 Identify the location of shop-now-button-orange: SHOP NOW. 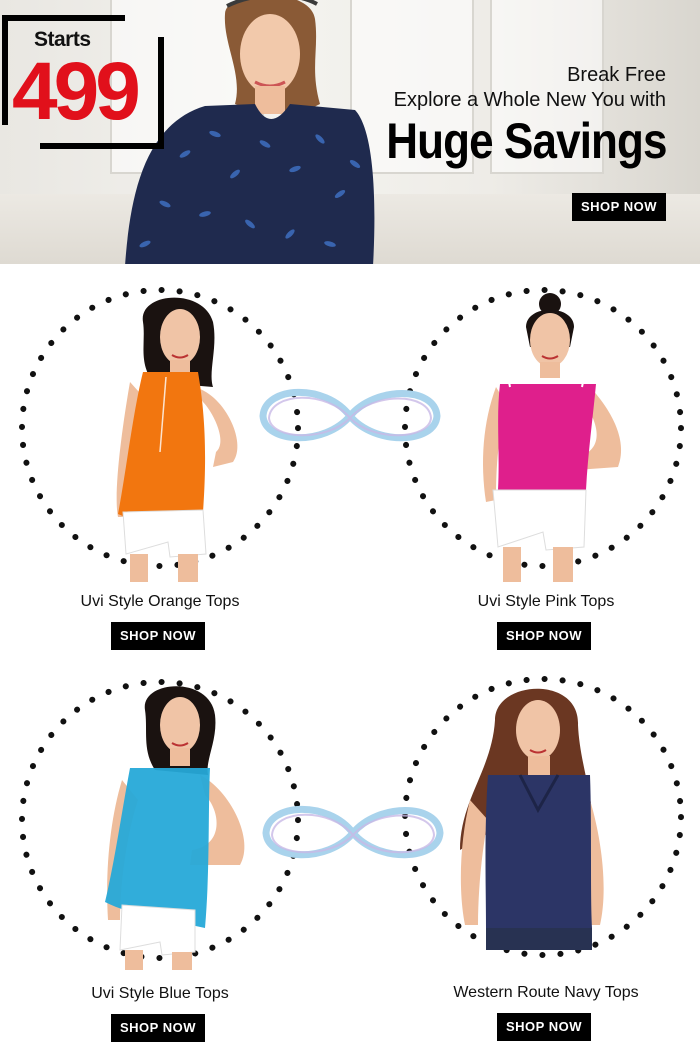
(158, 636).